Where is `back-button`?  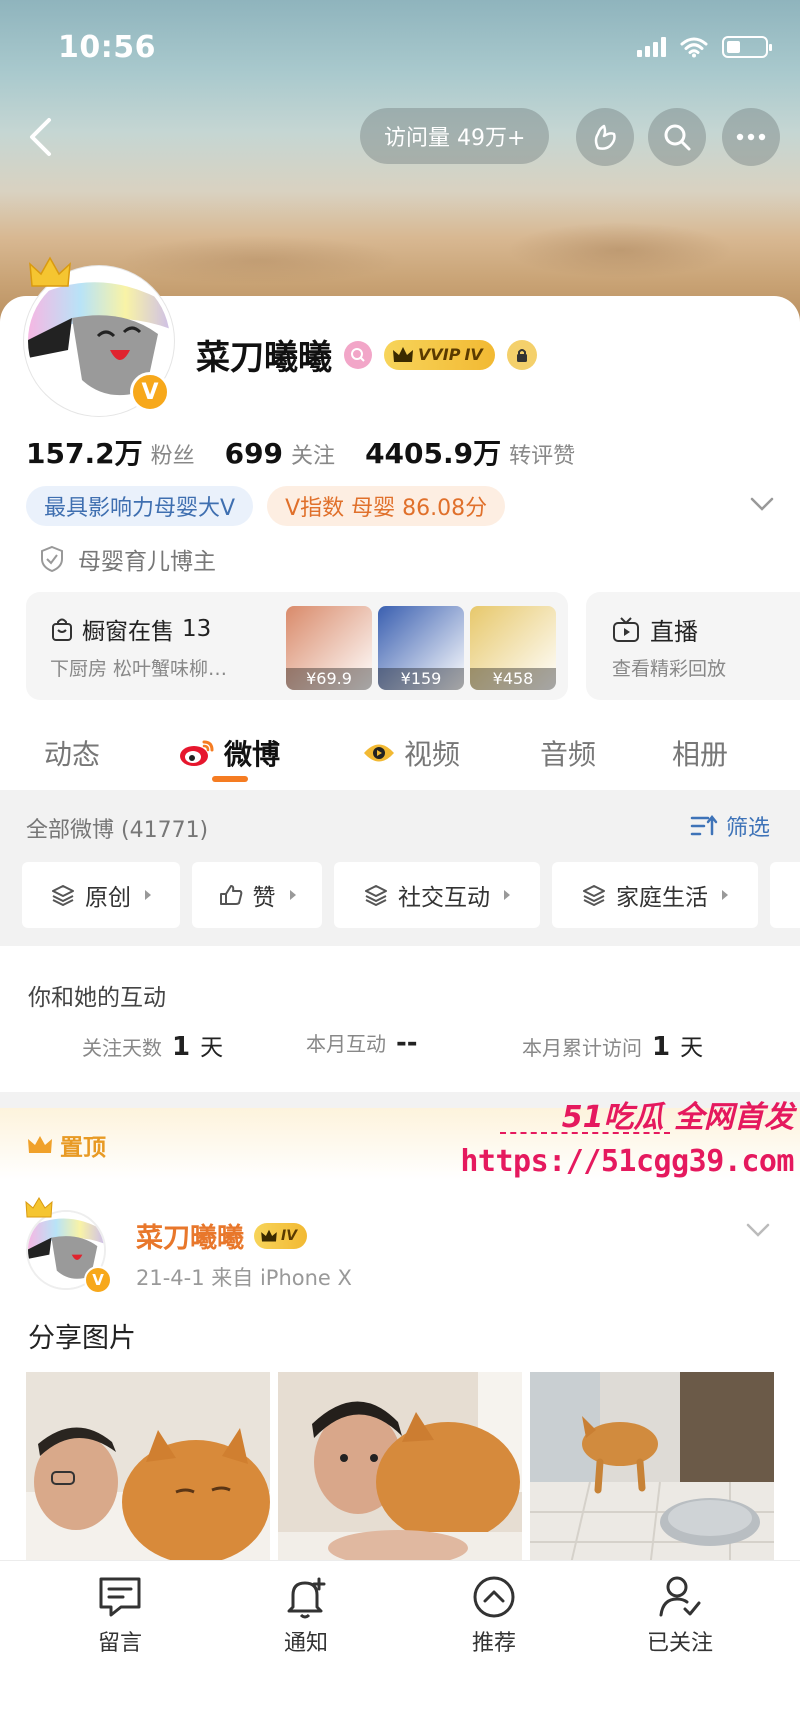
back-button is located at coordinates (40, 137).